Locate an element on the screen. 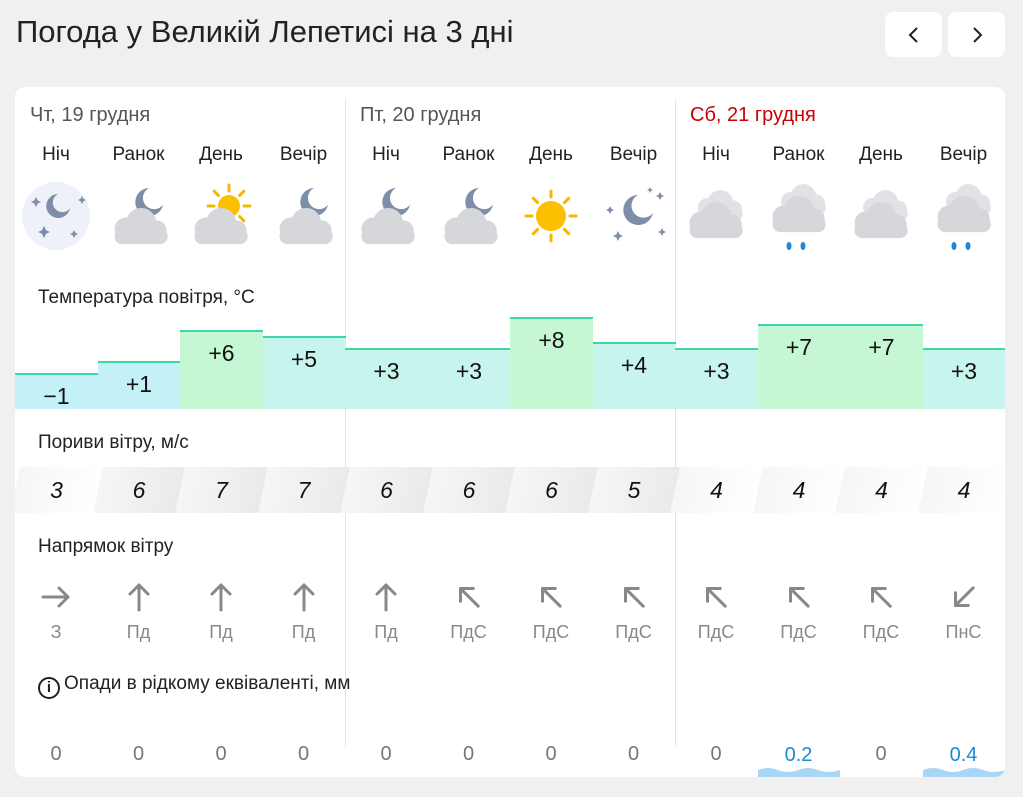  chevron-right-icon is located at coordinates (977, 34).